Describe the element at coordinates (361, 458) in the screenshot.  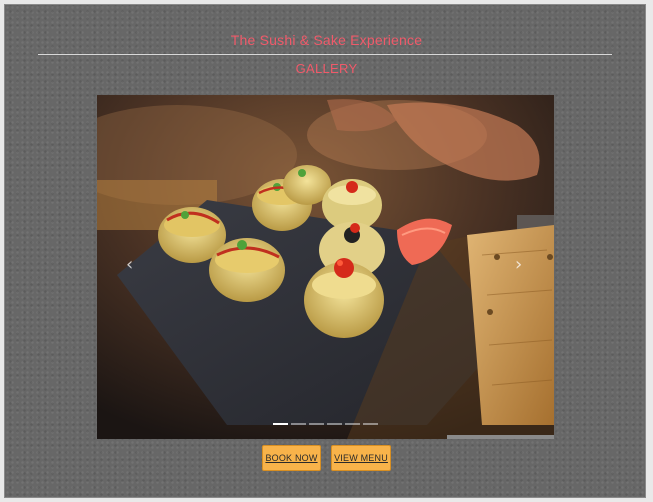
I see `view-menu-button: VIEW MENU` at that location.